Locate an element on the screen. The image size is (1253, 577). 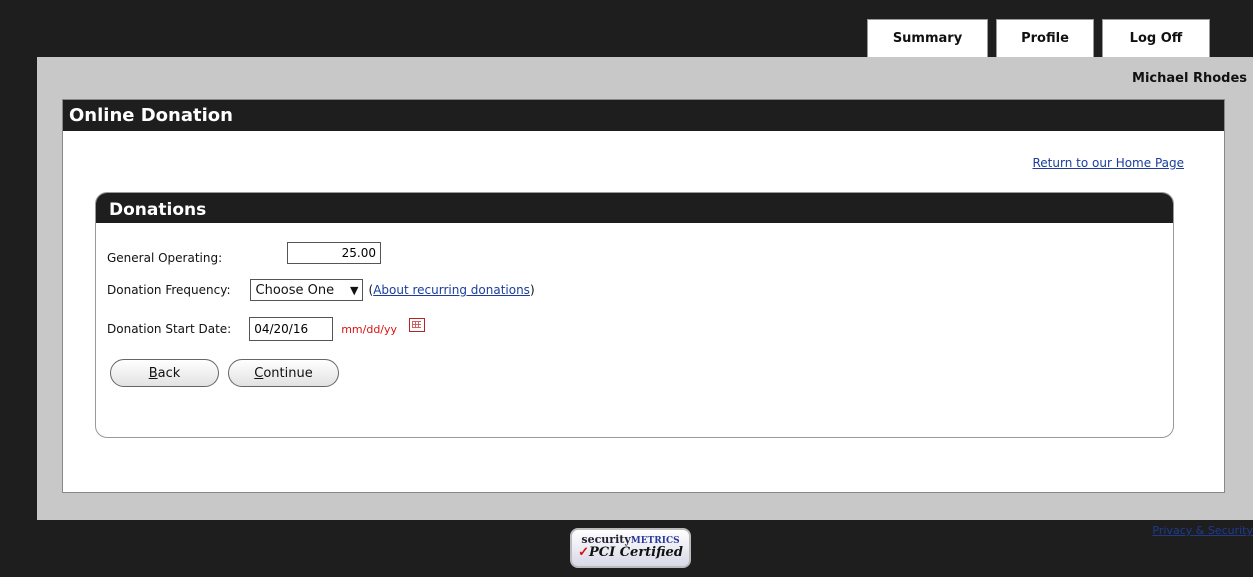
back-button: Back is located at coordinates (164, 373).